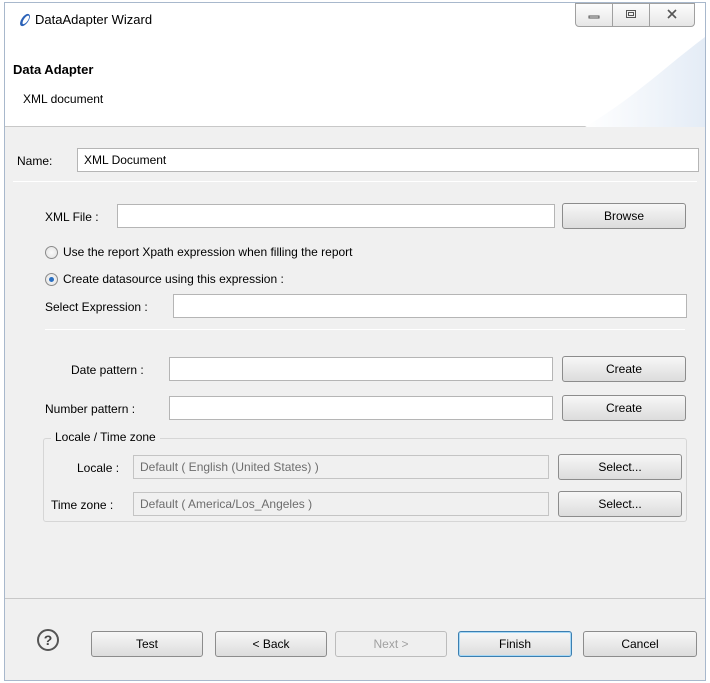 Image resolution: width=710 pixels, height=683 pixels. What do you see at coordinates (341, 467) in the screenshot?
I see `locale-field: Default ( English (United States) )` at bounding box center [341, 467].